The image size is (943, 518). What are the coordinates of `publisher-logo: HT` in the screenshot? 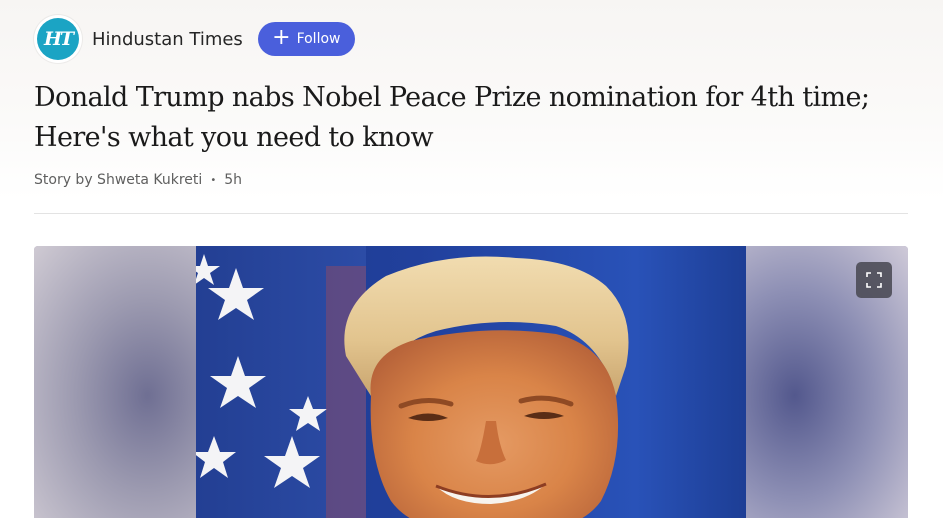 It's located at (58, 39).